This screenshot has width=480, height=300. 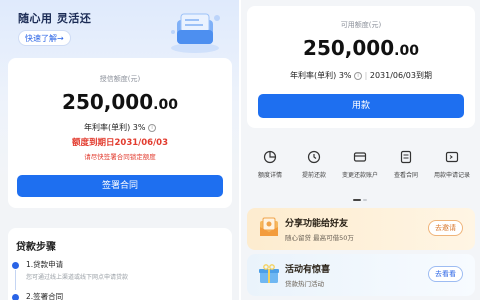 What do you see at coordinates (269, 273) in the screenshot?
I see `gift-box-icon` at bounding box center [269, 273].